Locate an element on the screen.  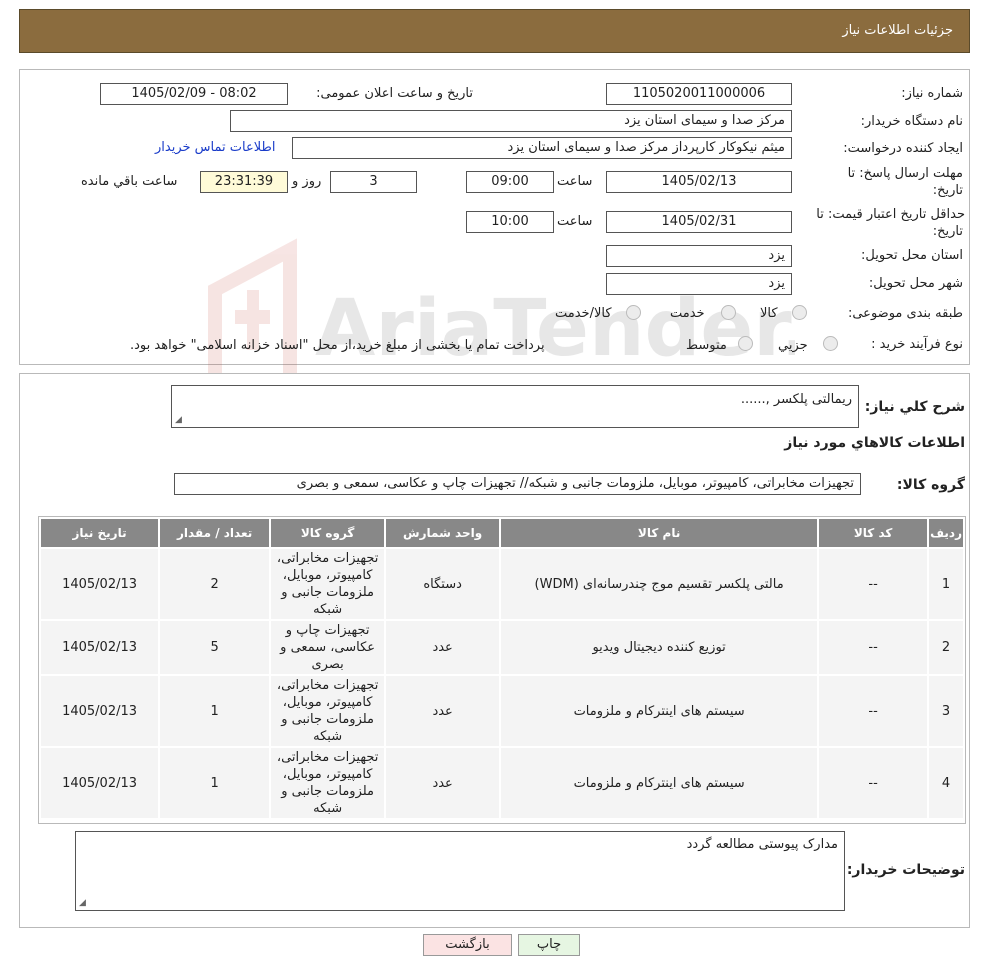
cell-goods-group: تجهیزات چاپ و عکاسی، سمعی و بصری is located at coordinates (328, 647).